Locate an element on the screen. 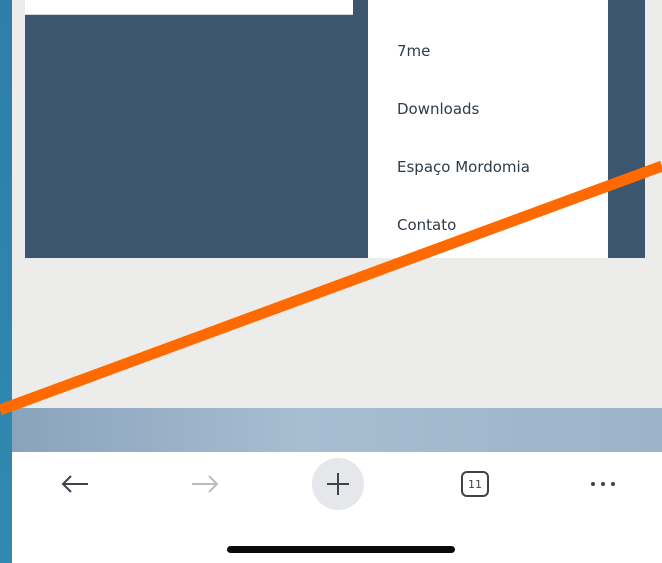 The width and height of the screenshot is (662, 563). top-white-bar is located at coordinates (189, 7).